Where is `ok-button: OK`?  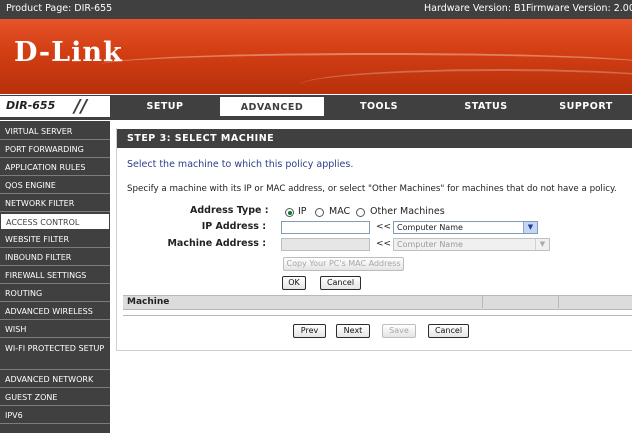 ok-button: OK is located at coordinates (294, 283).